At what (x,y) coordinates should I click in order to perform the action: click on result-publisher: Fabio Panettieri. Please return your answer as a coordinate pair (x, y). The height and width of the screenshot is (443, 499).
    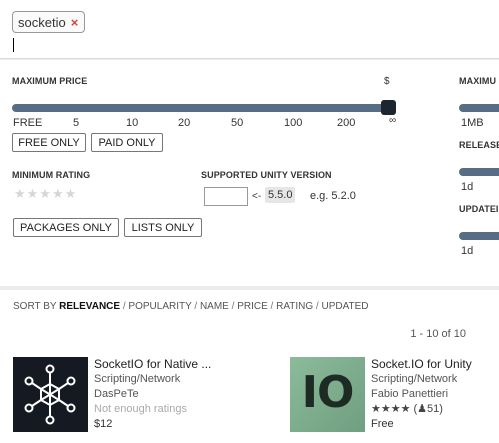
    Looking at the image, I should click on (409, 394).